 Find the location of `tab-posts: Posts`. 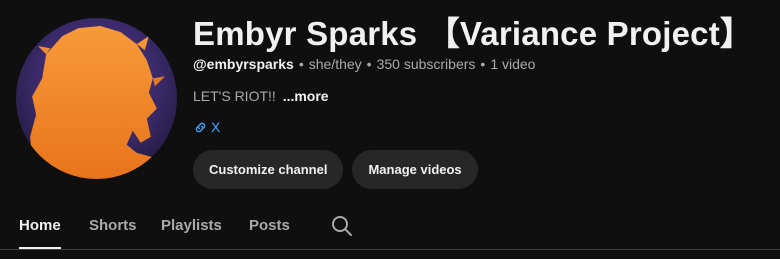

tab-posts: Posts is located at coordinates (269, 225).